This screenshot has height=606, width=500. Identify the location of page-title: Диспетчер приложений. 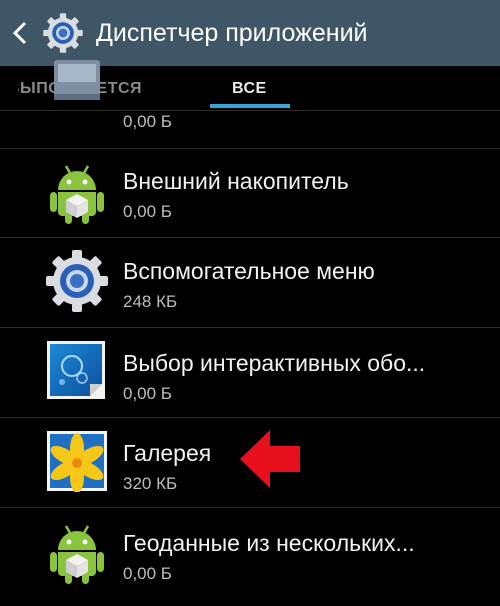
(232, 32).